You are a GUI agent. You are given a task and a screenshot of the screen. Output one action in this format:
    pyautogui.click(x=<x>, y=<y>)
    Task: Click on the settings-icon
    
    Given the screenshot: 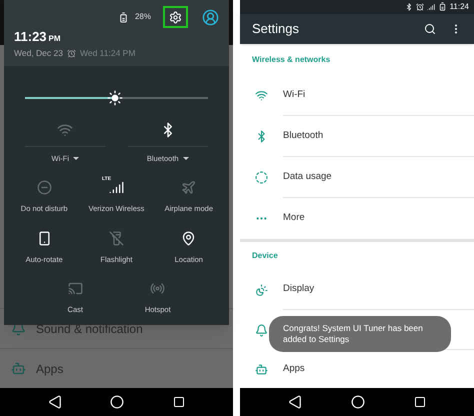 What is the action you would take?
    pyautogui.click(x=175, y=17)
    